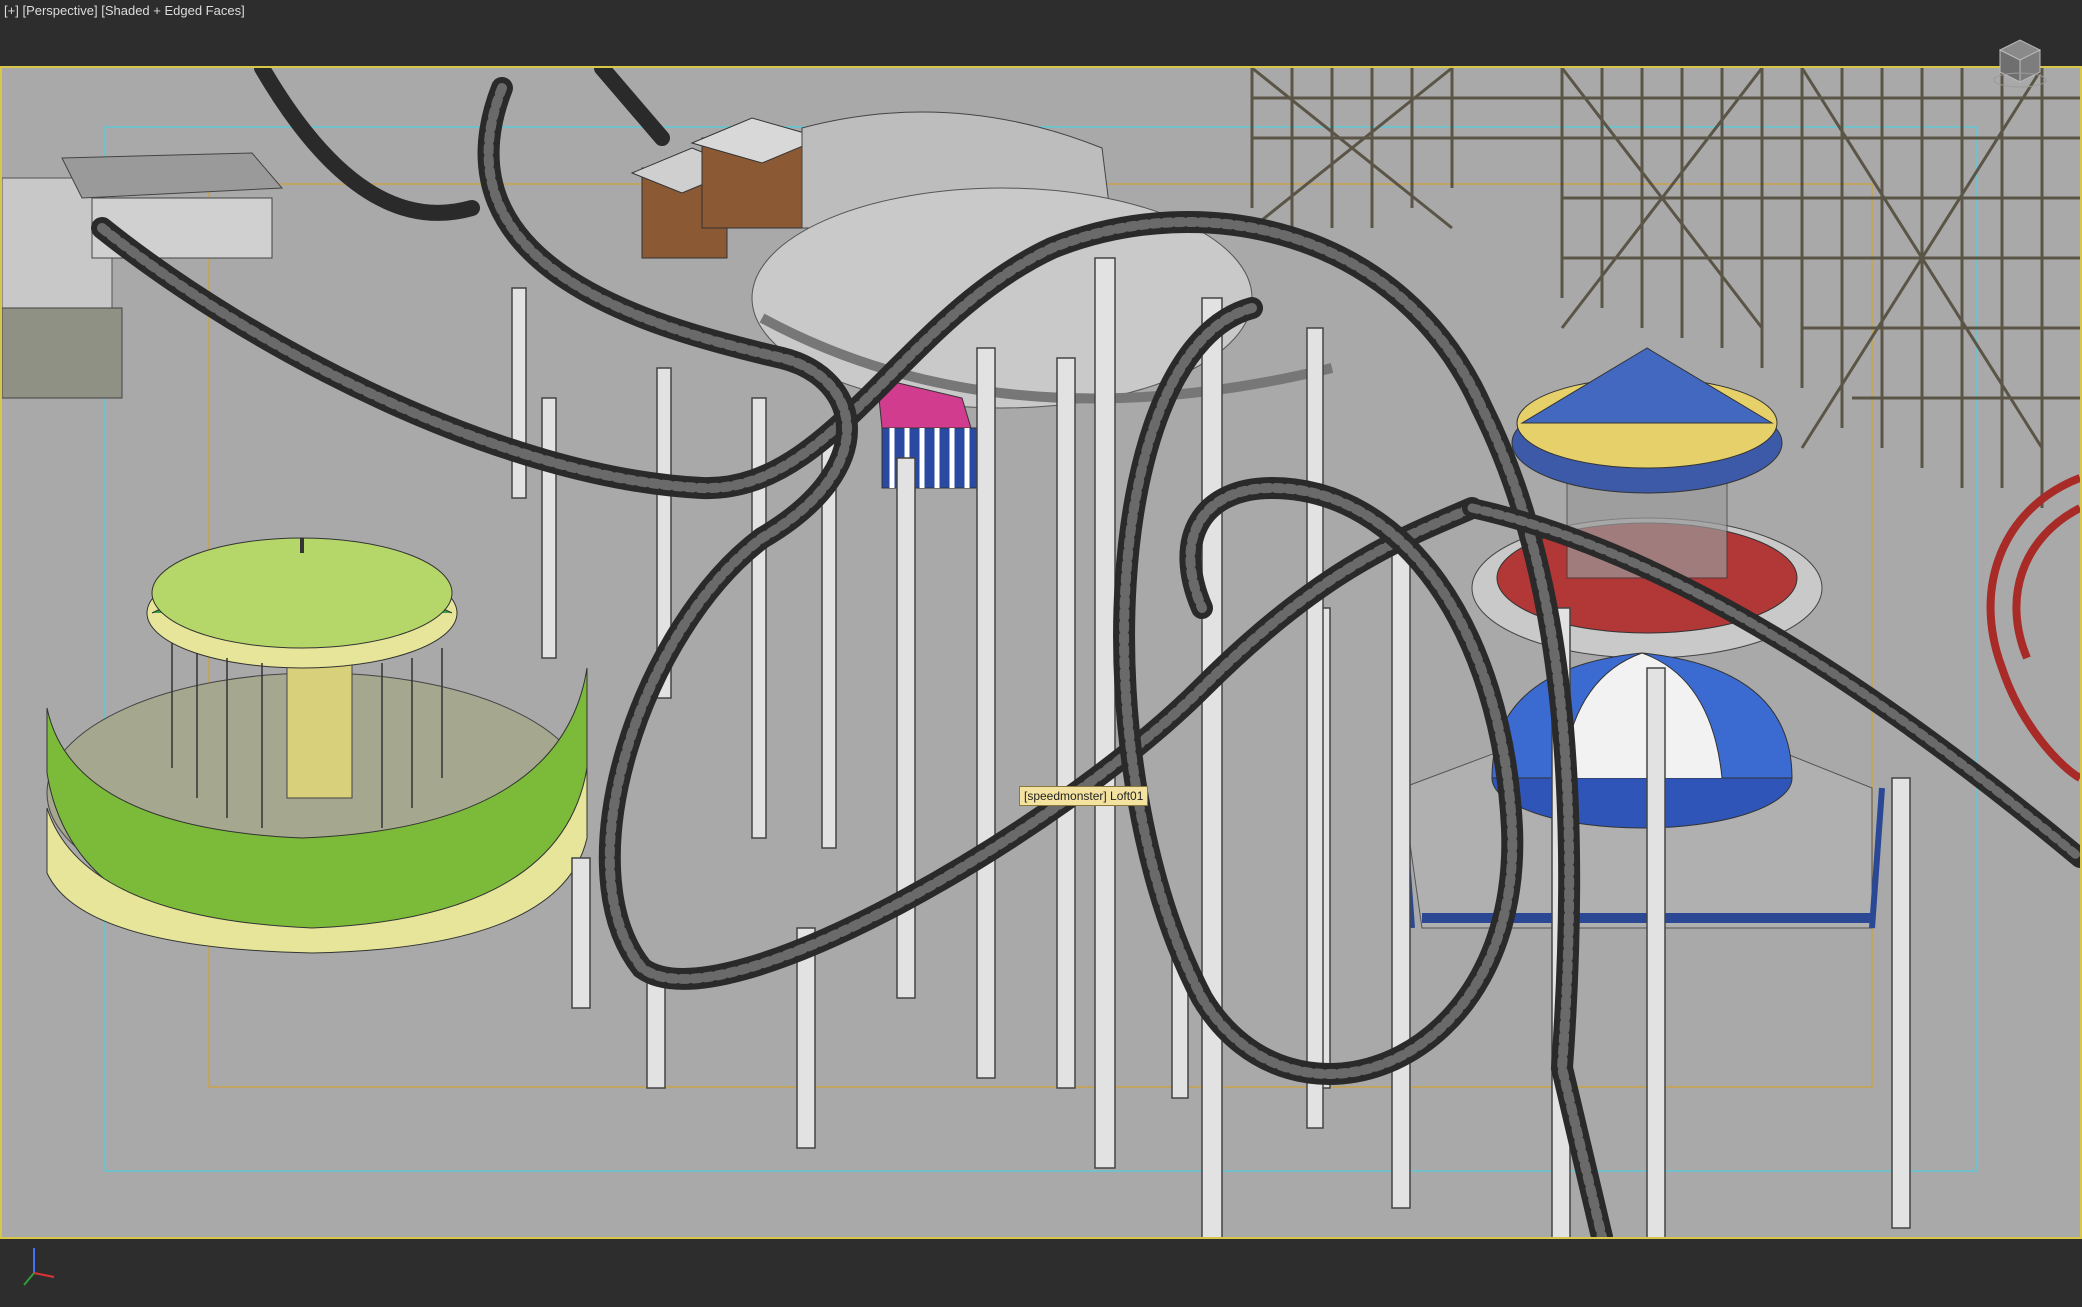  Describe the element at coordinates (1642, 790) in the screenshot. I see `dome-ride` at that location.